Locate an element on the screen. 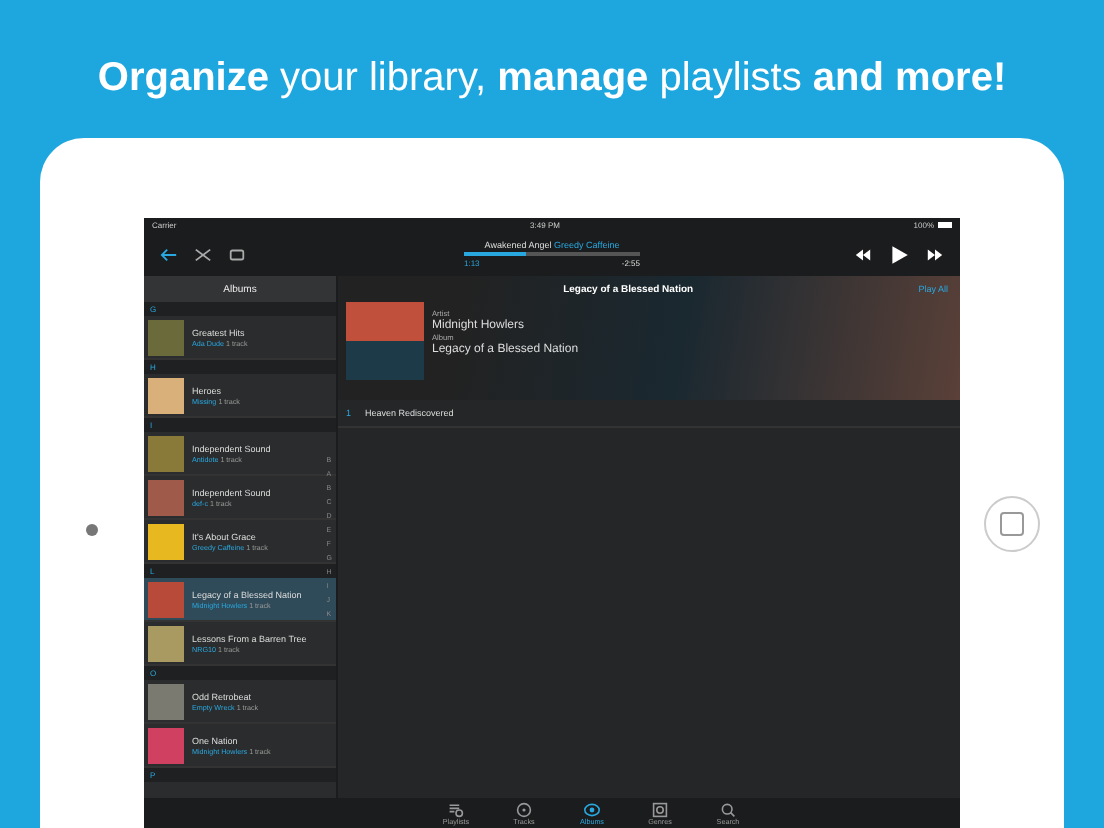 Image resolution: width=1104 pixels, height=828 pixels. fast-forward-icon is located at coordinates (935, 254).